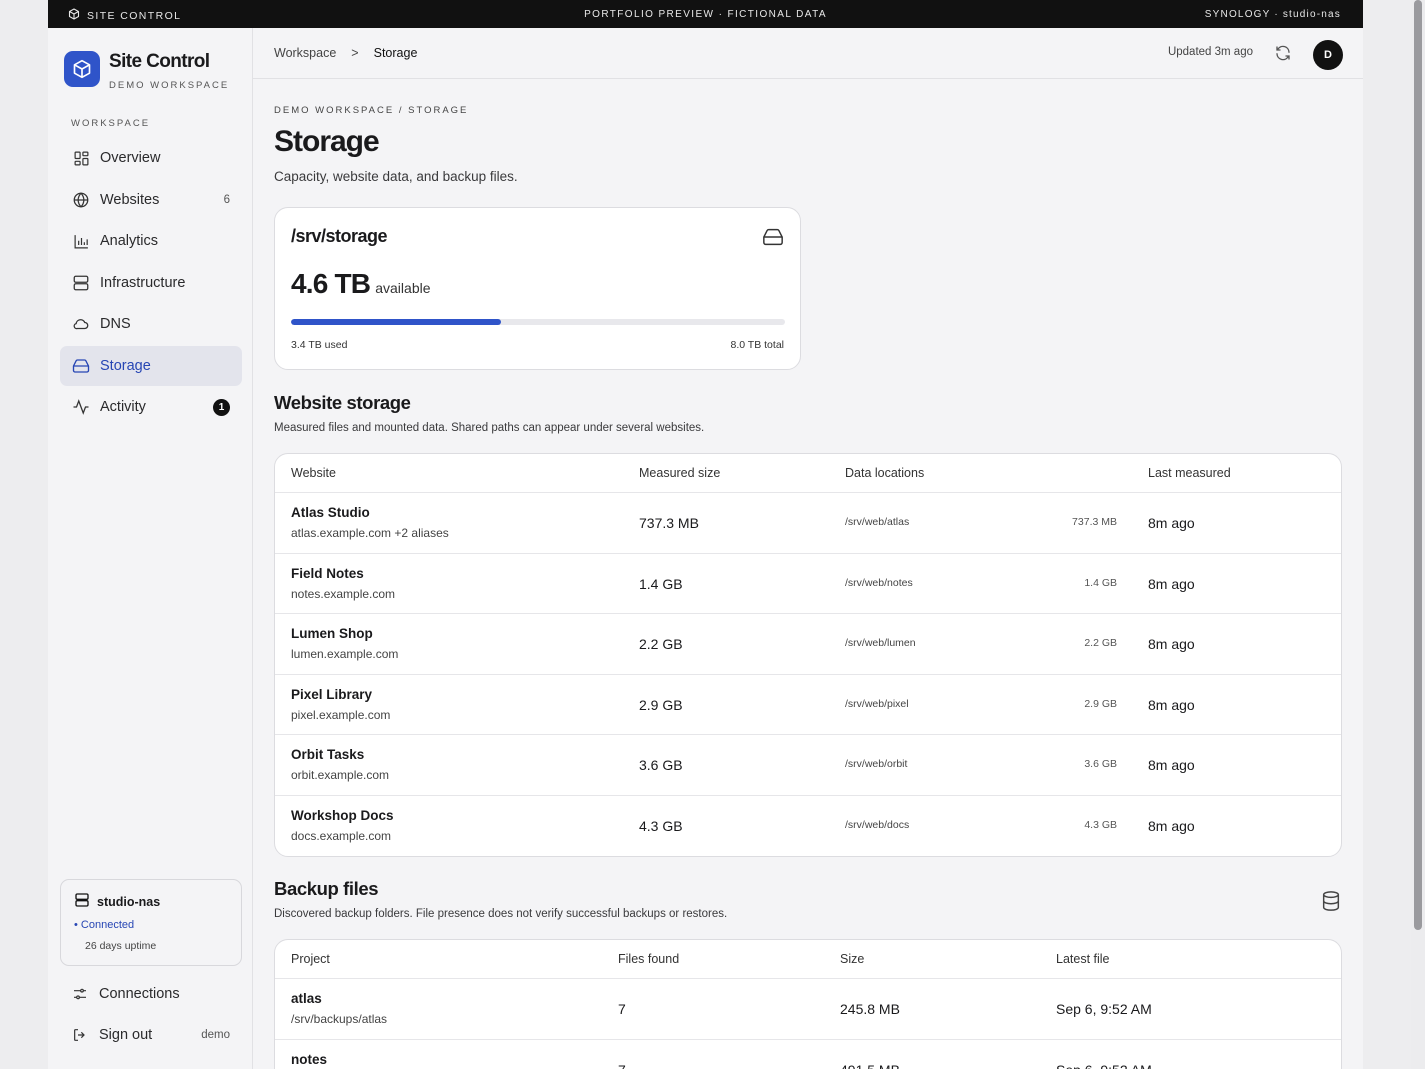 This screenshot has height=1069, width=1425. I want to click on website-name: Workshop Docs, so click(342, 815).